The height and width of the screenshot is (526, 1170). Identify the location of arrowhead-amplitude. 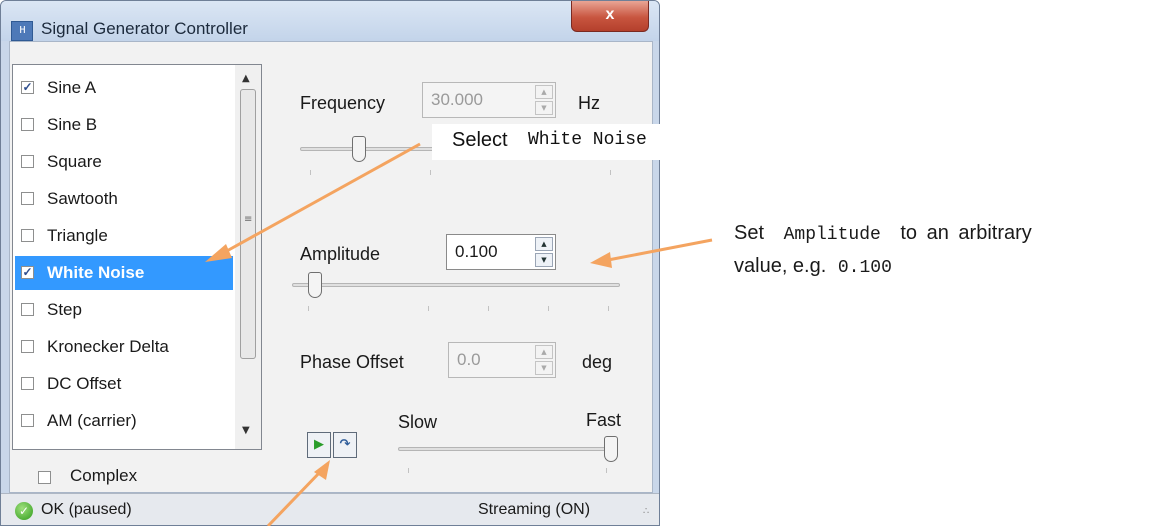
(601, 260).